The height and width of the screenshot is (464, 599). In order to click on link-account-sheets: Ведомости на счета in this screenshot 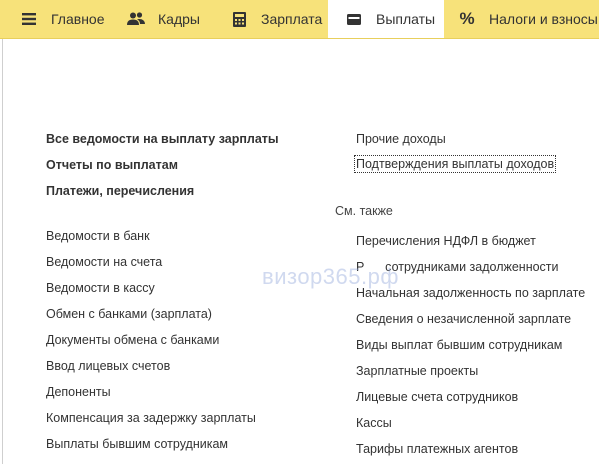, I will do `click(104, 262)`.